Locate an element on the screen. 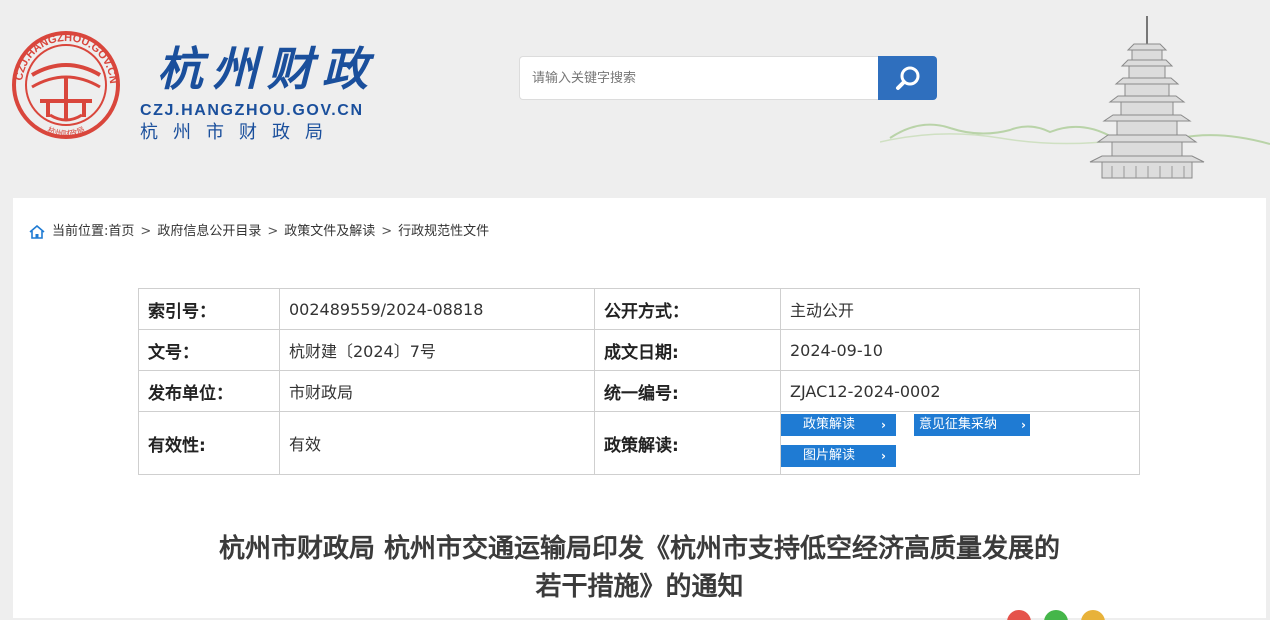 The height and width of the screenshot is (620, 1270). meta-label-date: 成文日期: is located at coordinates (687, 350).